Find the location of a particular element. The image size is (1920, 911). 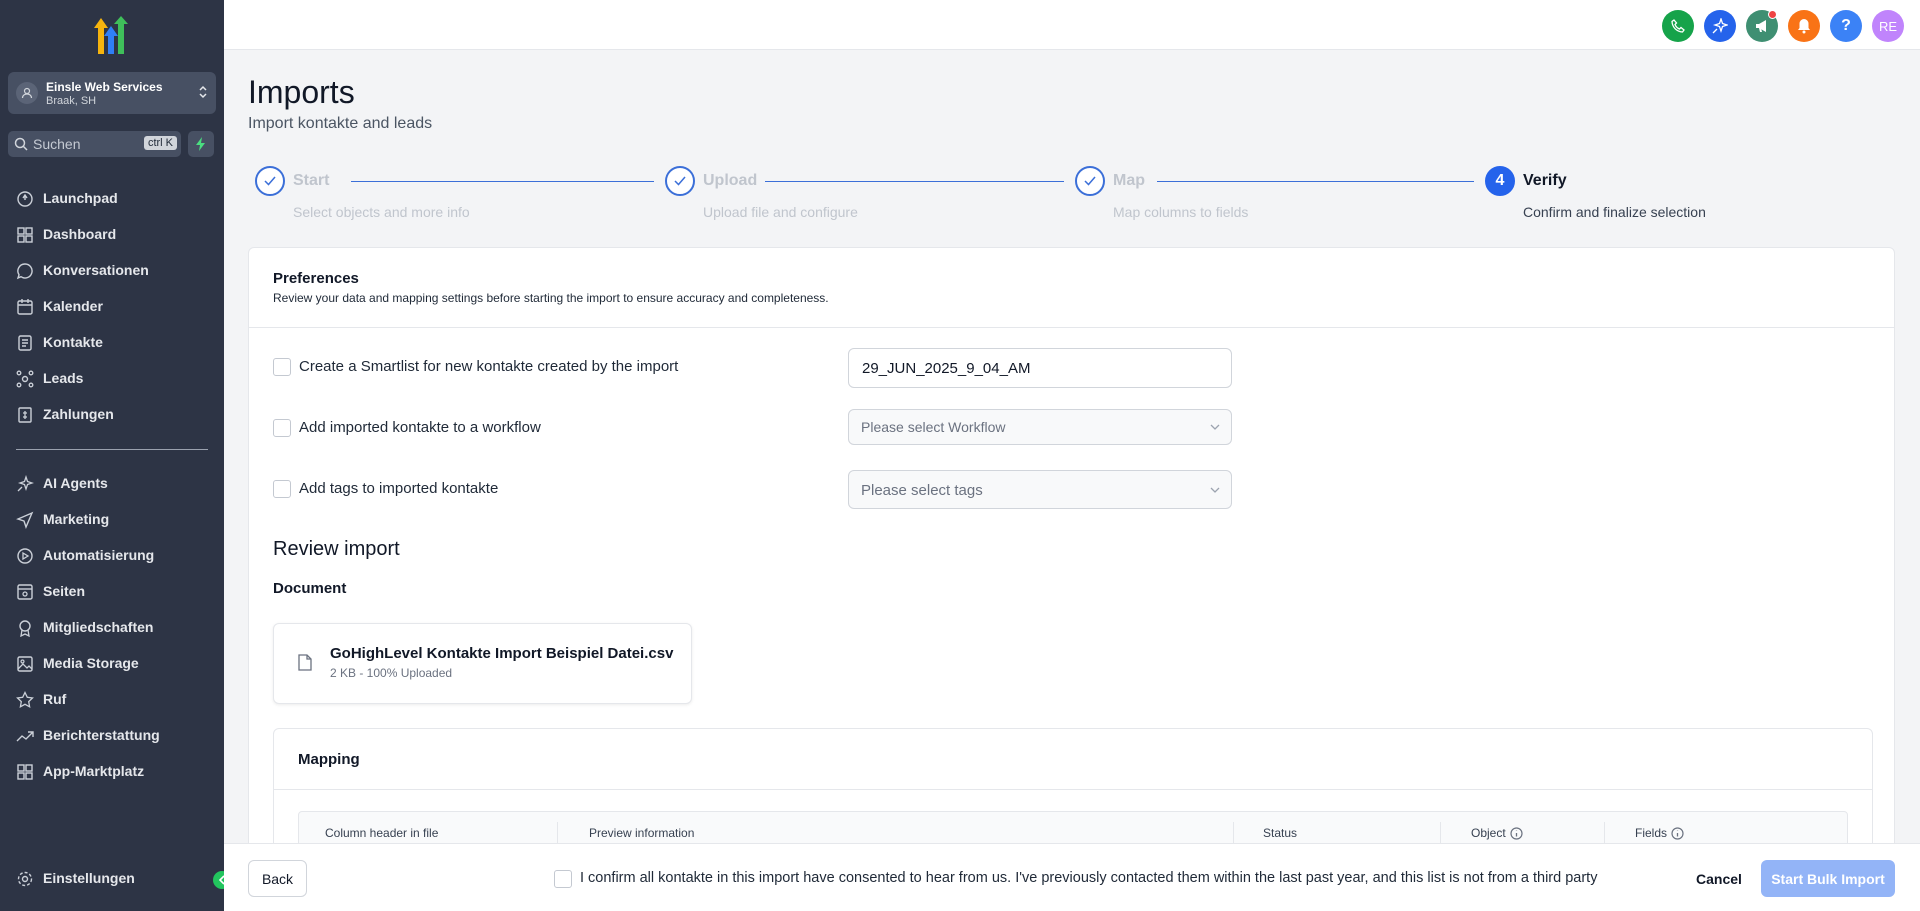

location-switcher: Einsle Web Services Braak, SH is located at coordinates (112, 93).